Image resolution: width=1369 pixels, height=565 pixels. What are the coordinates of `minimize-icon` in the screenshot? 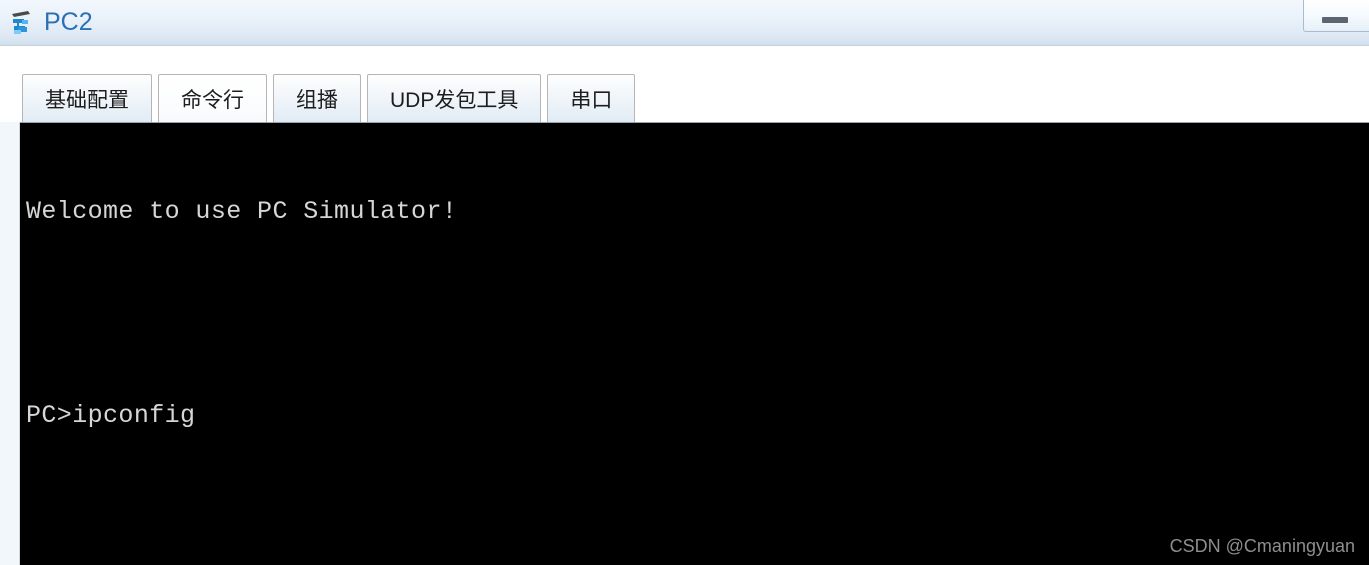 It's located at (1335, 20).